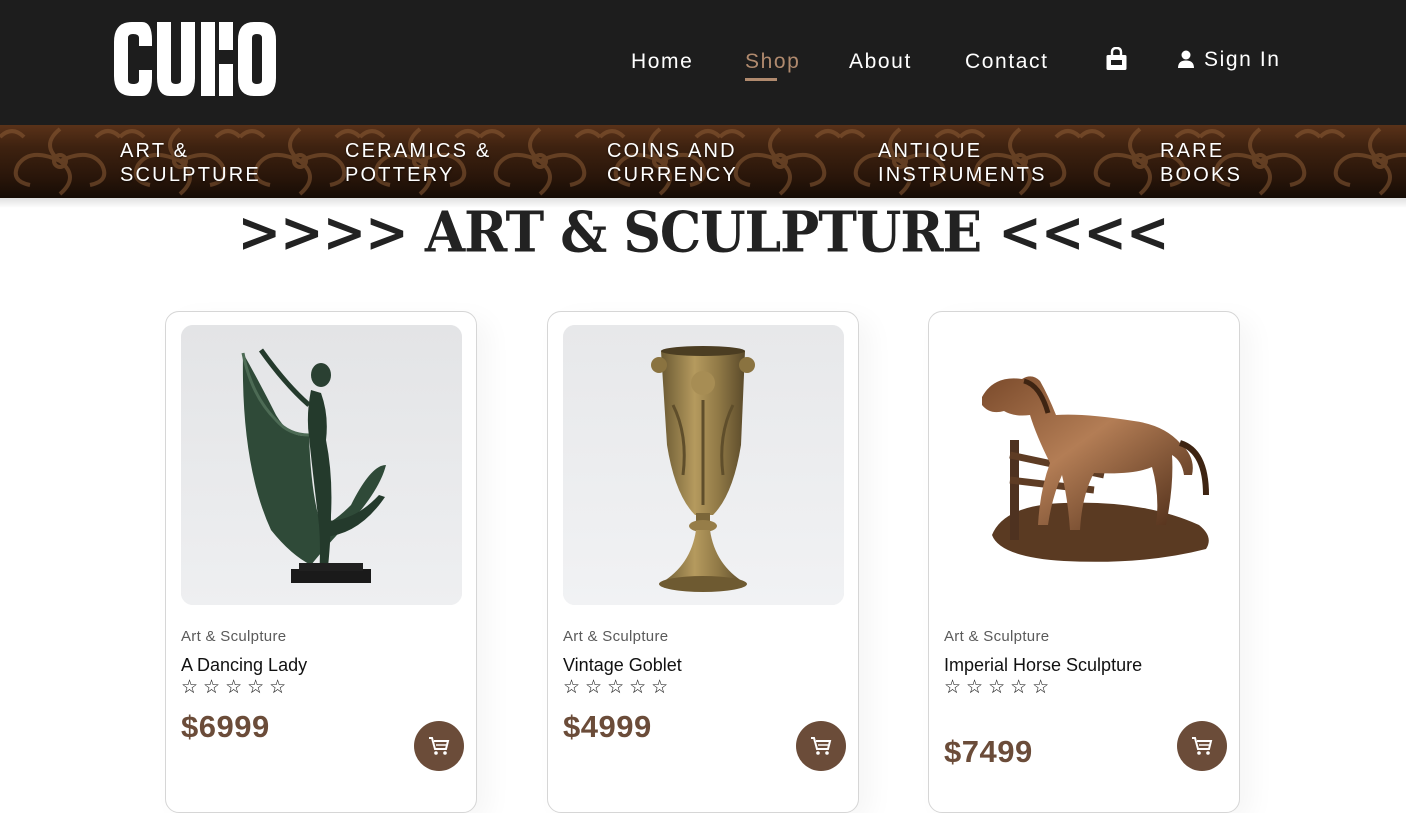 The image size is (1406, 813). What do you see at coordinates (195, 59) in the screenshot?
I see `brand-logo` at bounding box center [195, 59].